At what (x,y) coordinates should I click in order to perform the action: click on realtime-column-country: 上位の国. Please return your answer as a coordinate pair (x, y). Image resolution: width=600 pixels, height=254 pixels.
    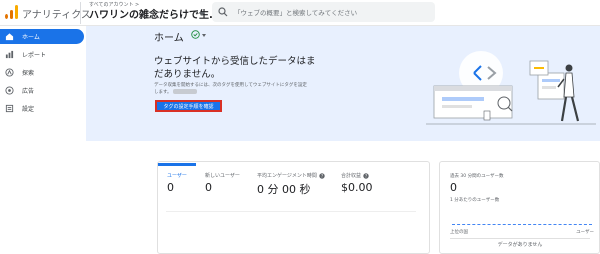
    Looking at the image, I should click on (459, 232).